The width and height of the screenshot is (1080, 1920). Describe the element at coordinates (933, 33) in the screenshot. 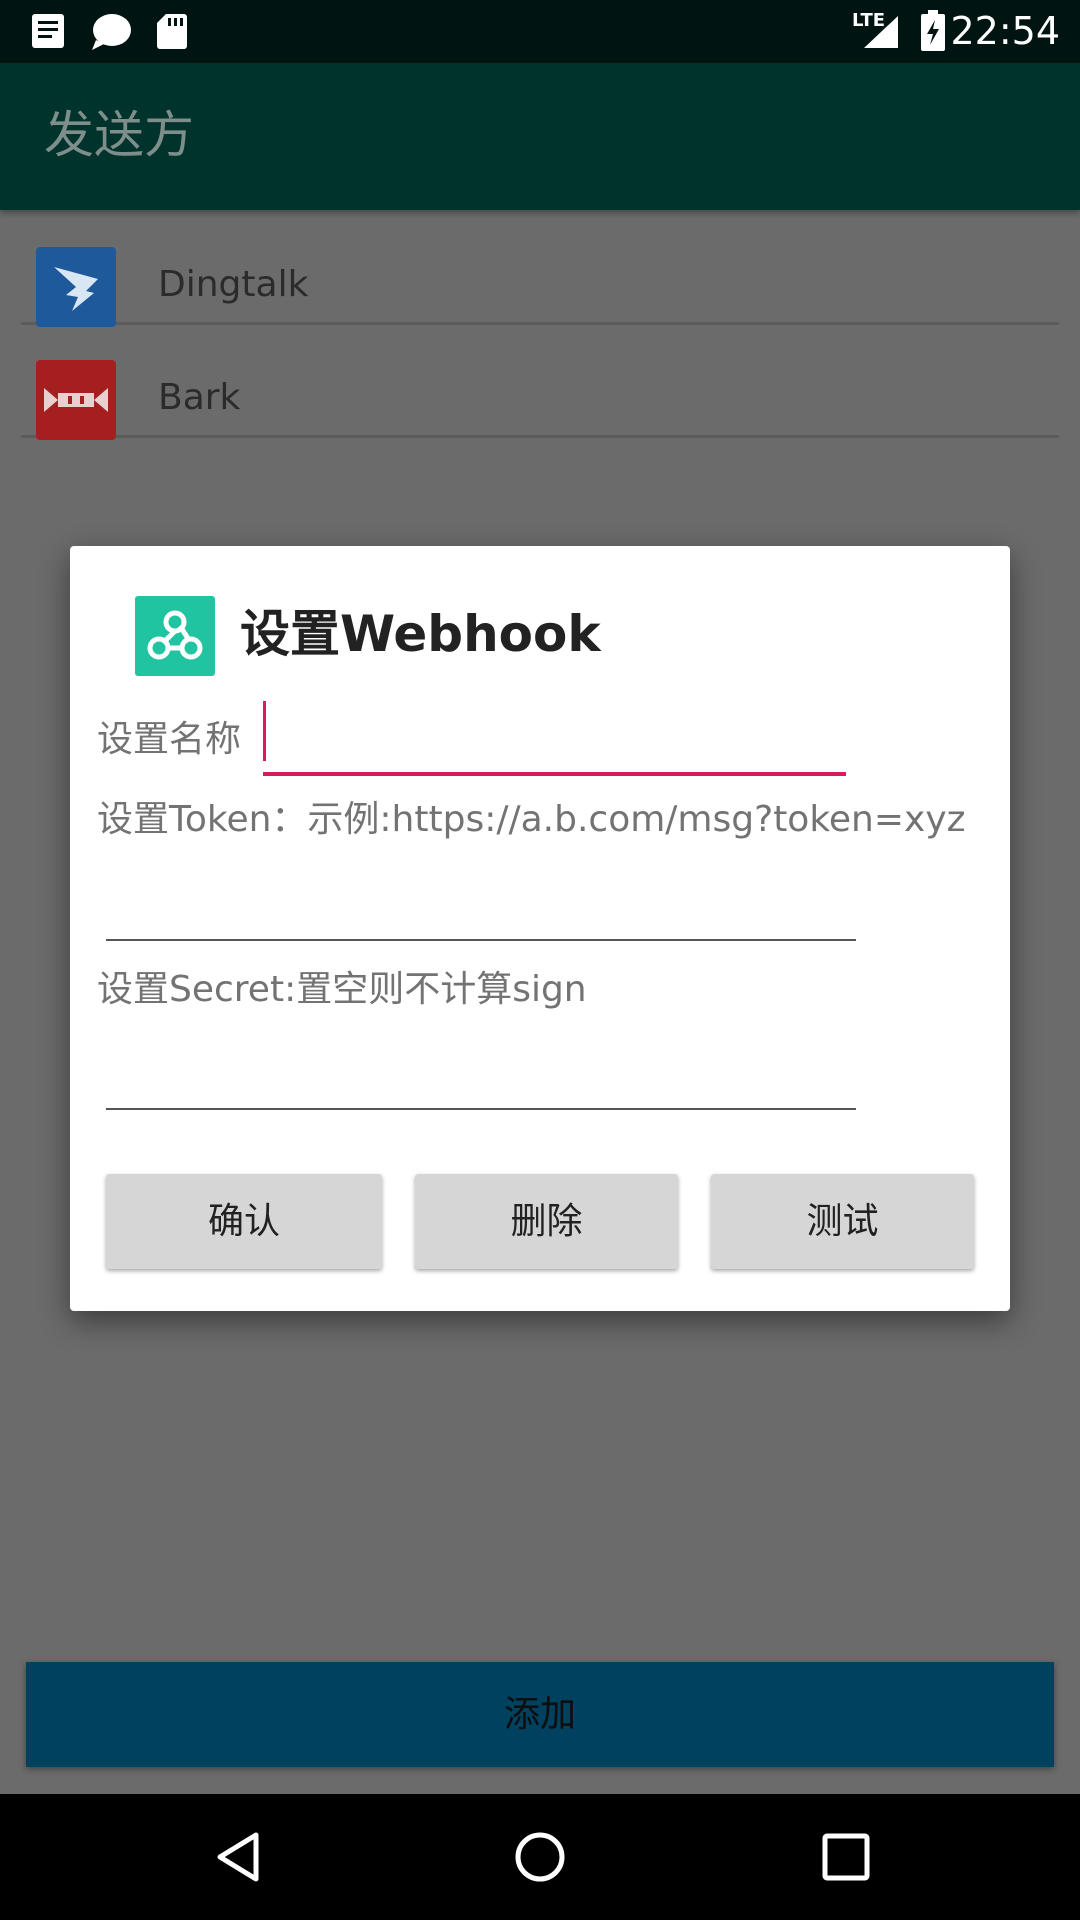

I see `battery-charging-icon` at that location.